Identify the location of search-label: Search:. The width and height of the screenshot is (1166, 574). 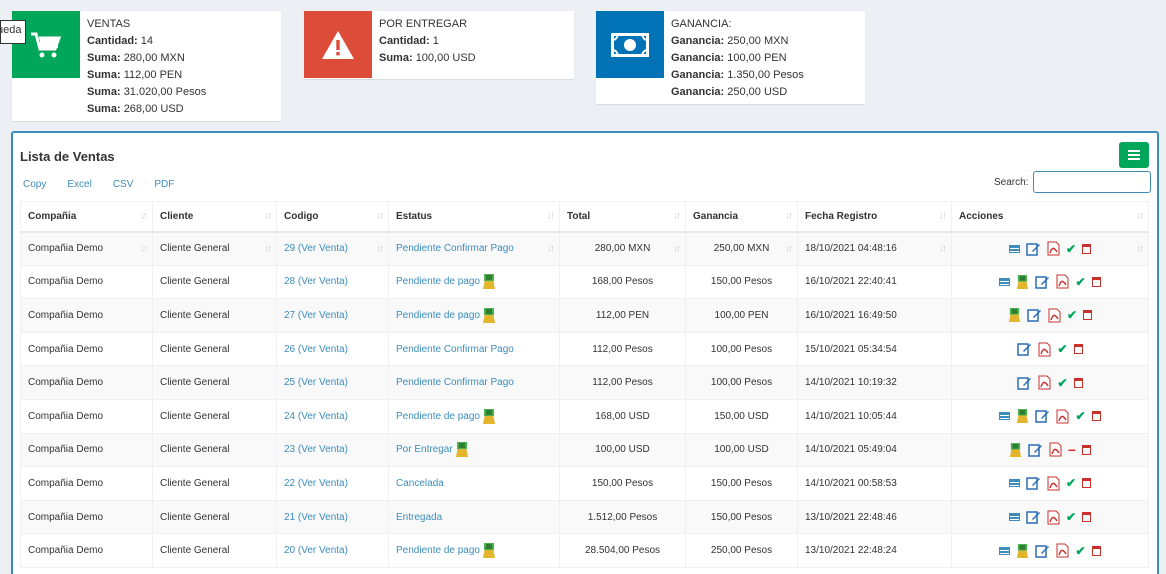
(1011, 182).